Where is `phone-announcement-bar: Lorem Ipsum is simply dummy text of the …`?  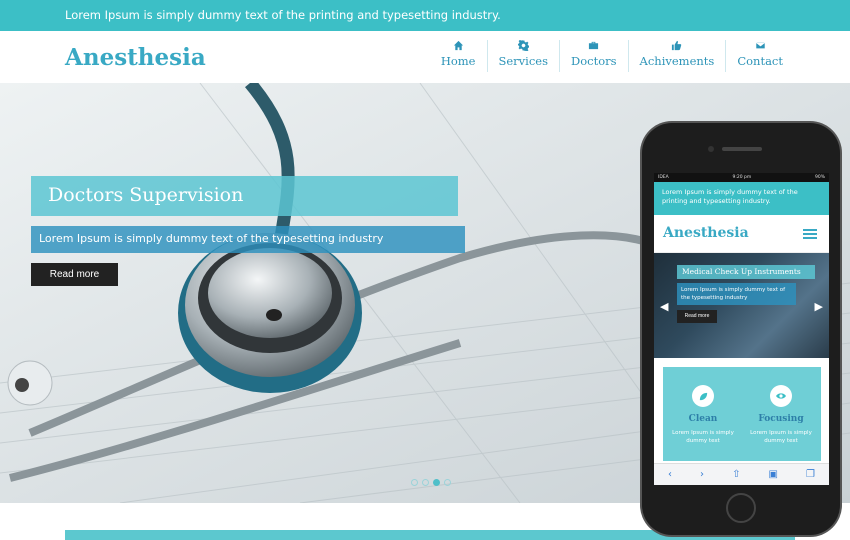 phone-announcement-bar: Lorem Ipsum is simply dummy text of the … is located at coordinates (741, 198).